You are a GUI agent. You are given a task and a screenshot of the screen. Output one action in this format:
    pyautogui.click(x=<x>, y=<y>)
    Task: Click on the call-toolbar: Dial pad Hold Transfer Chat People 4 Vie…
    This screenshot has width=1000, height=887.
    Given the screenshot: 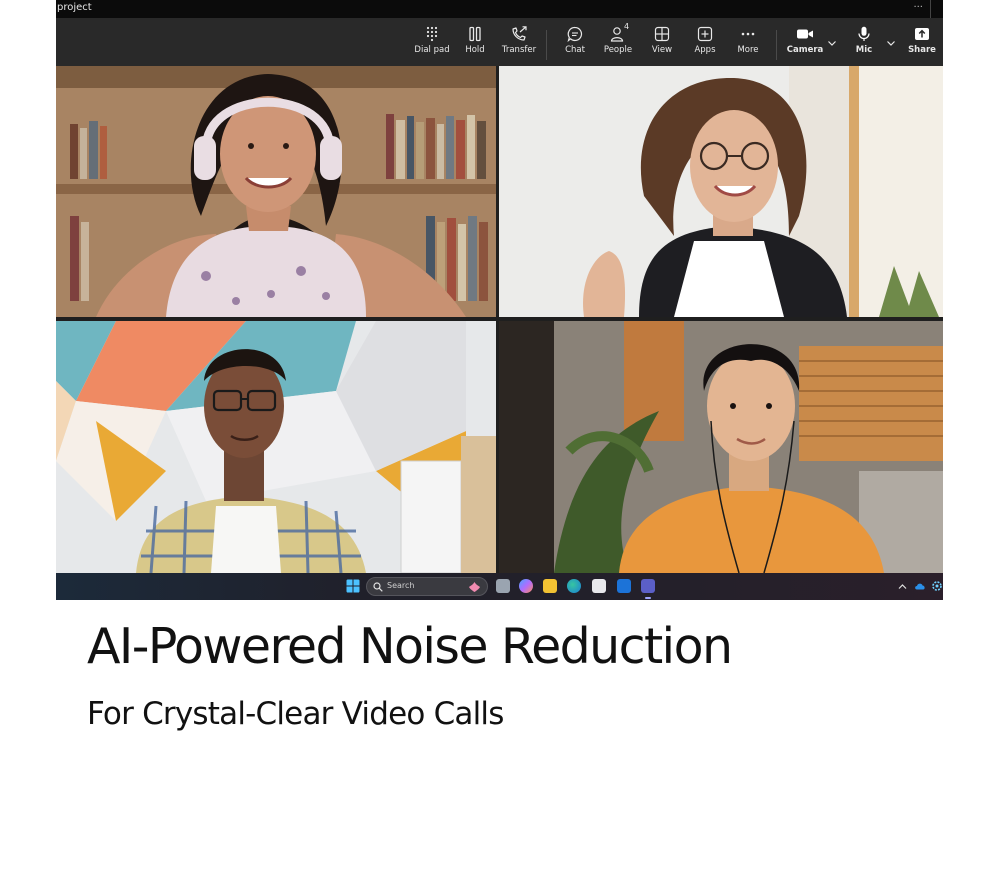 What is the action you would take?
    pyautogui.click(x=499, y=42)
    